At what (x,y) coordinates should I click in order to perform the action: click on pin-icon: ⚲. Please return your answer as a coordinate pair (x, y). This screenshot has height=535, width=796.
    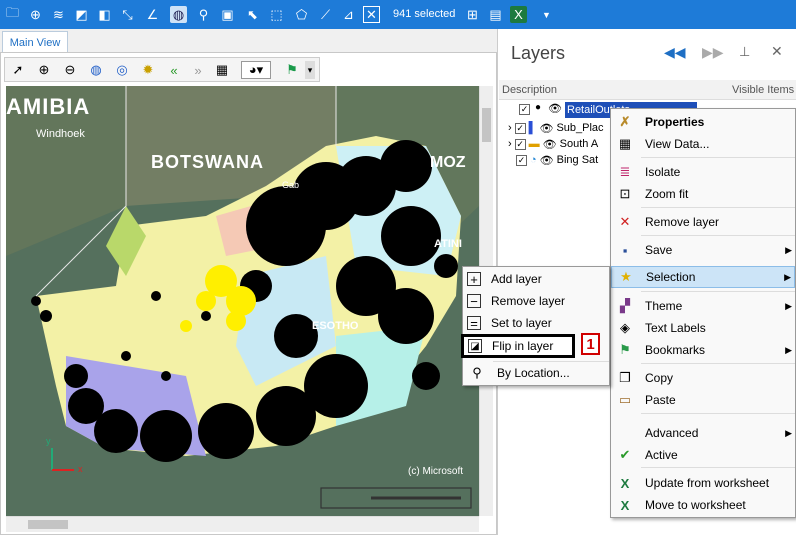
    Looking at the image, I should click on (203, 14).